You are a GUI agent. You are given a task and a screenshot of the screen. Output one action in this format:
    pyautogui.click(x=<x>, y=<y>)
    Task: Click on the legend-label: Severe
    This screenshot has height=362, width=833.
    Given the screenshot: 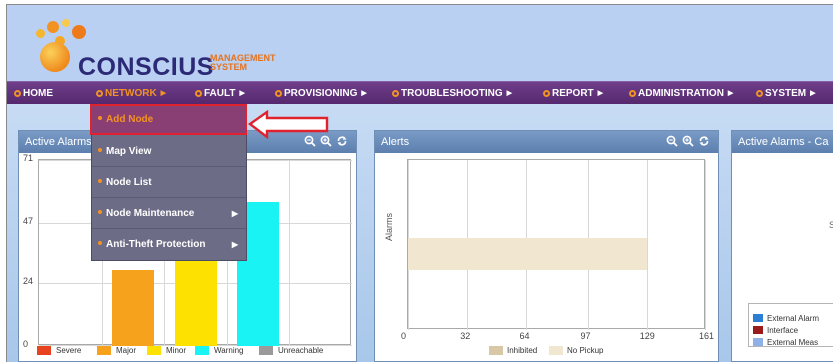 What is the action you would take?
    pyautogui.click(x=69, y=350)
    